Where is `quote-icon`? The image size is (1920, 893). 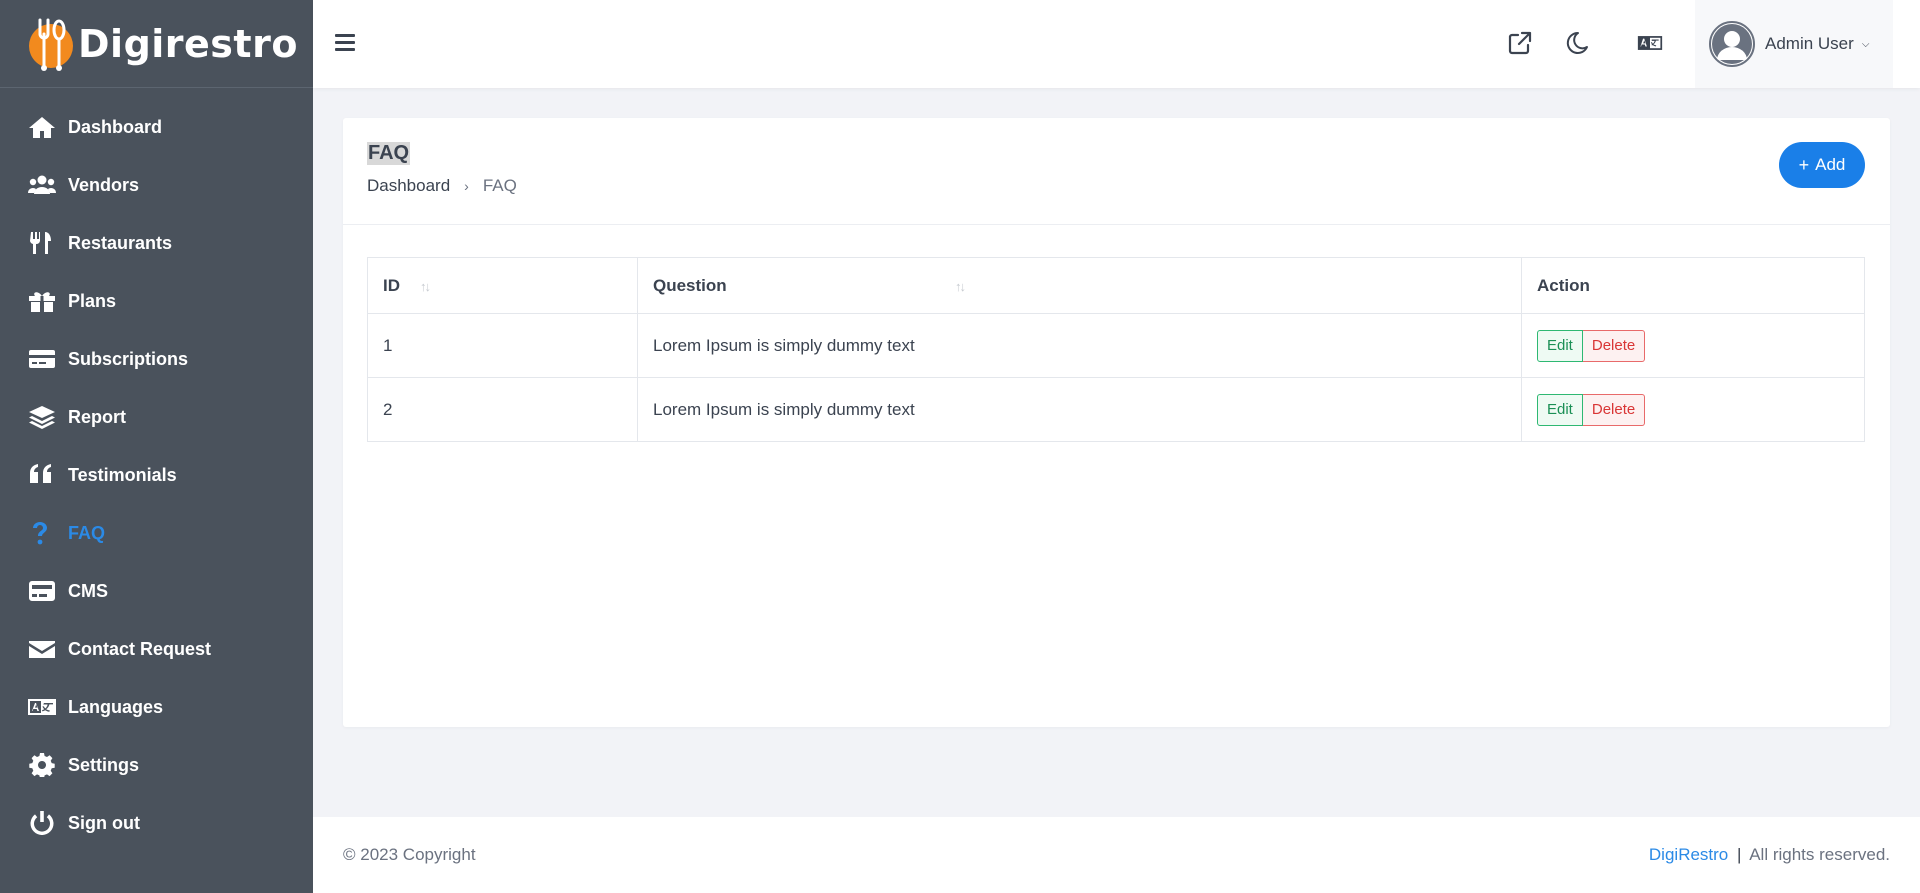
quote-icon is located at coordinates (43, 475).